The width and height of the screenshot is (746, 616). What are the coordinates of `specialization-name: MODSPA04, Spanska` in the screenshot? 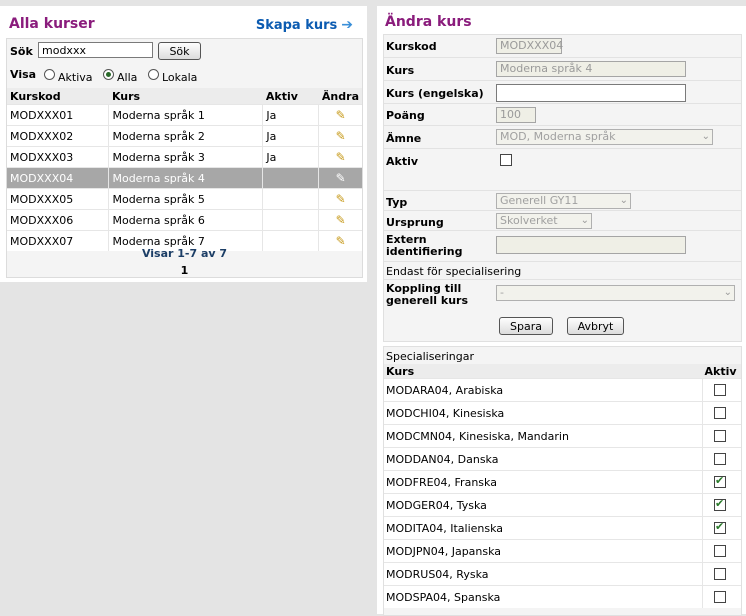 It's located at (543, 596).